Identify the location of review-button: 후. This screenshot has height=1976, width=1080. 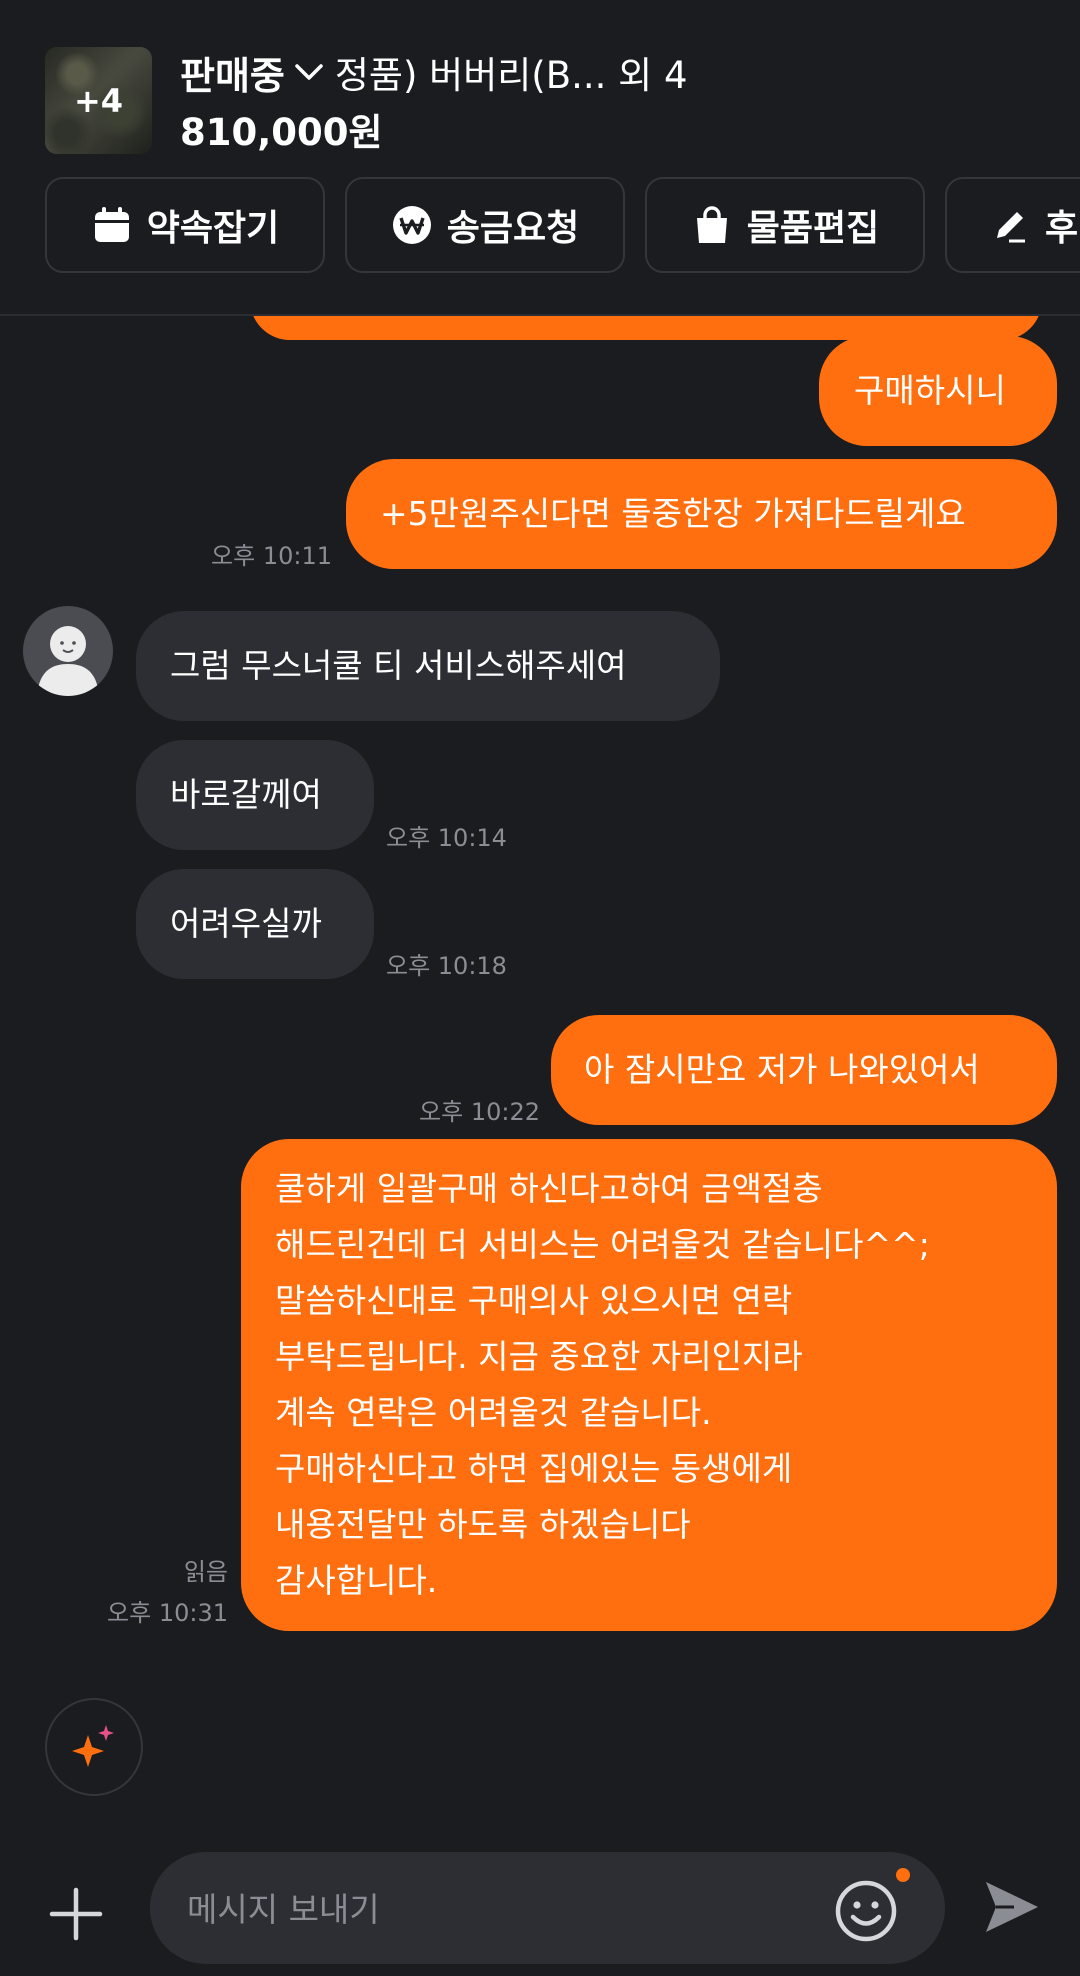
(1012, 225).